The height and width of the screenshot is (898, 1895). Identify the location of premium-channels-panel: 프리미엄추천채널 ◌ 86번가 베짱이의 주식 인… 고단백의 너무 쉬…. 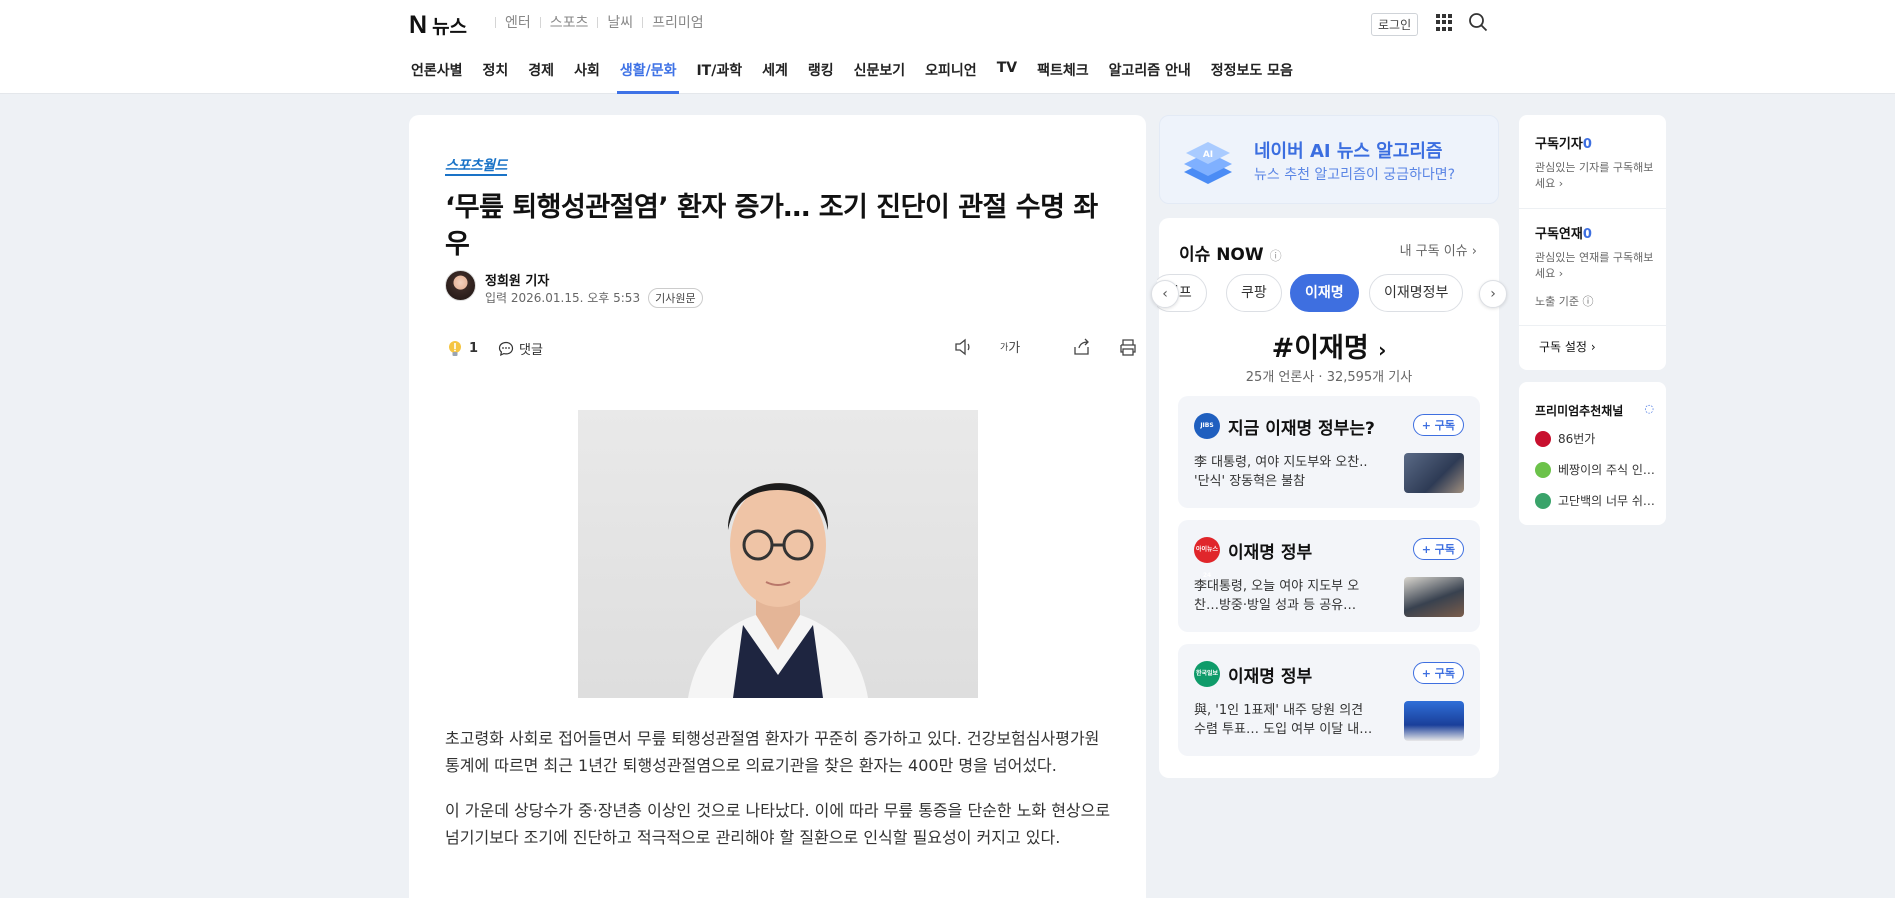
(1592, 453).